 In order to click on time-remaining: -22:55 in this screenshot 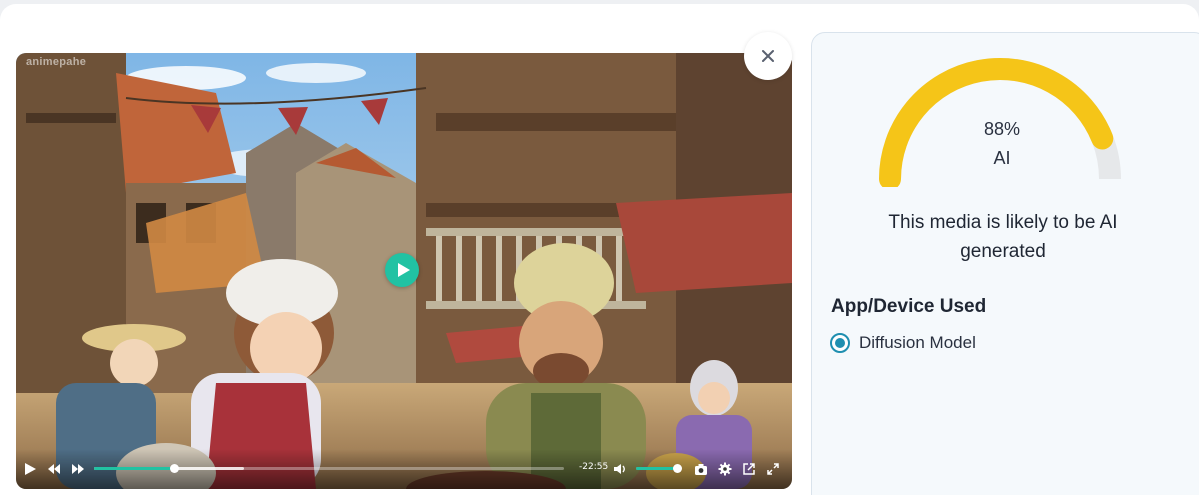, I will do `click(594, 467)`.